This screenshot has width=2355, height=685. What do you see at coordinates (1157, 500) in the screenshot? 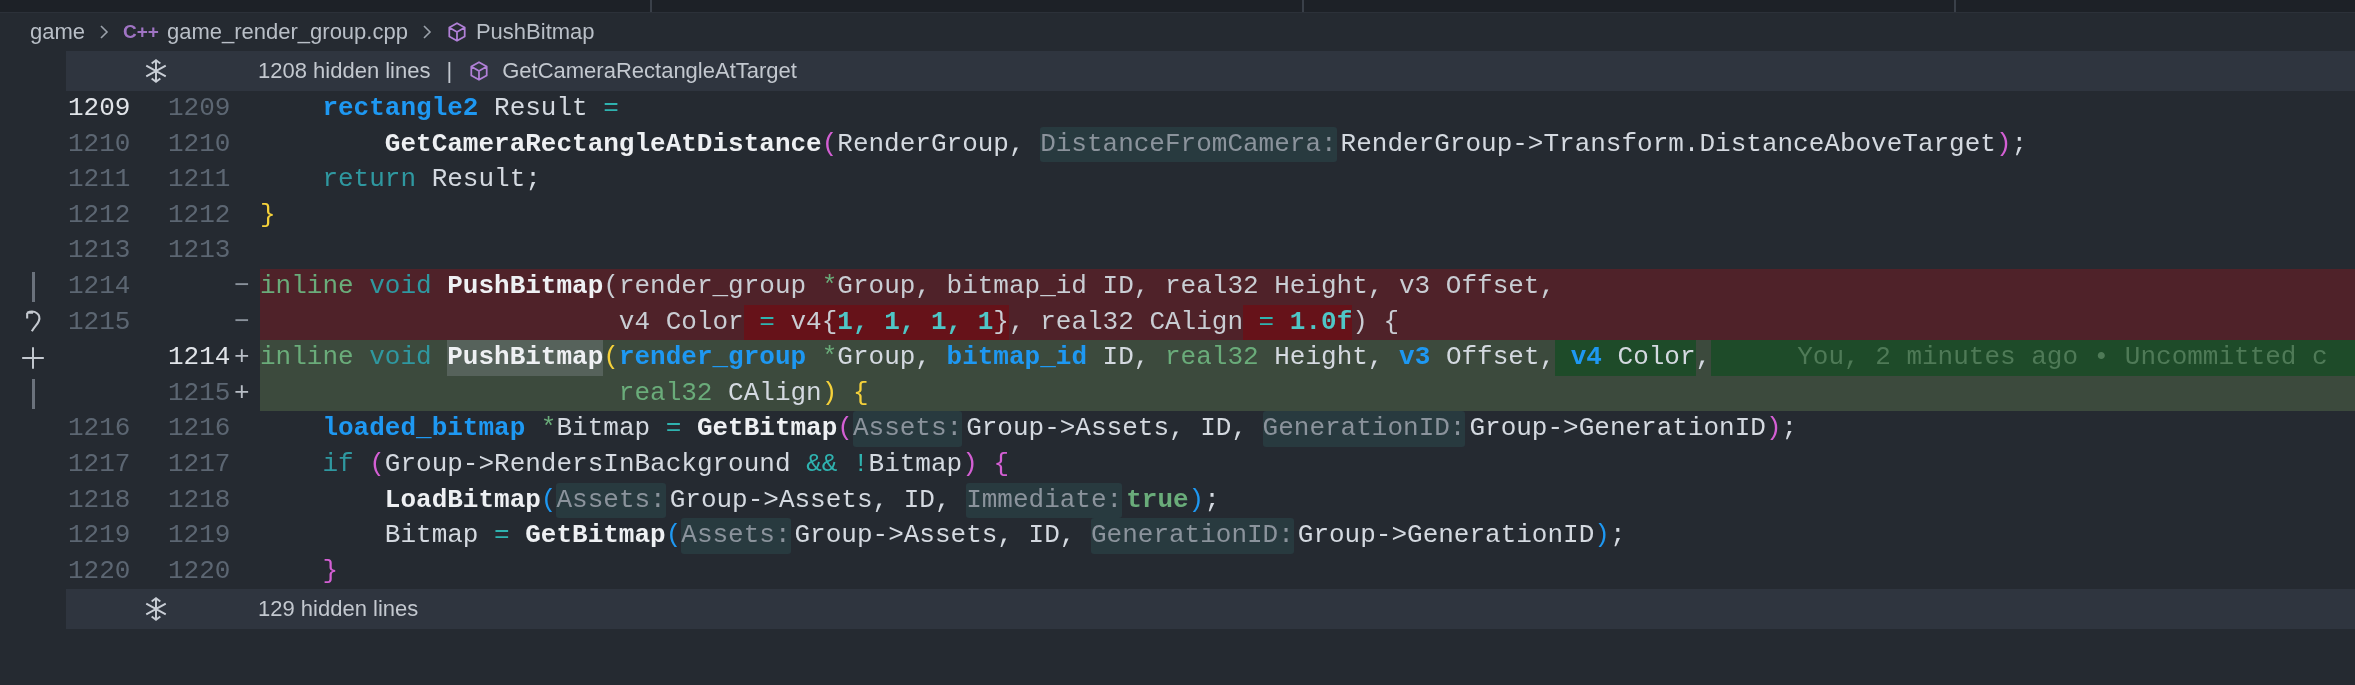
I see `code-token: true` at bounding box center [1157, 500].